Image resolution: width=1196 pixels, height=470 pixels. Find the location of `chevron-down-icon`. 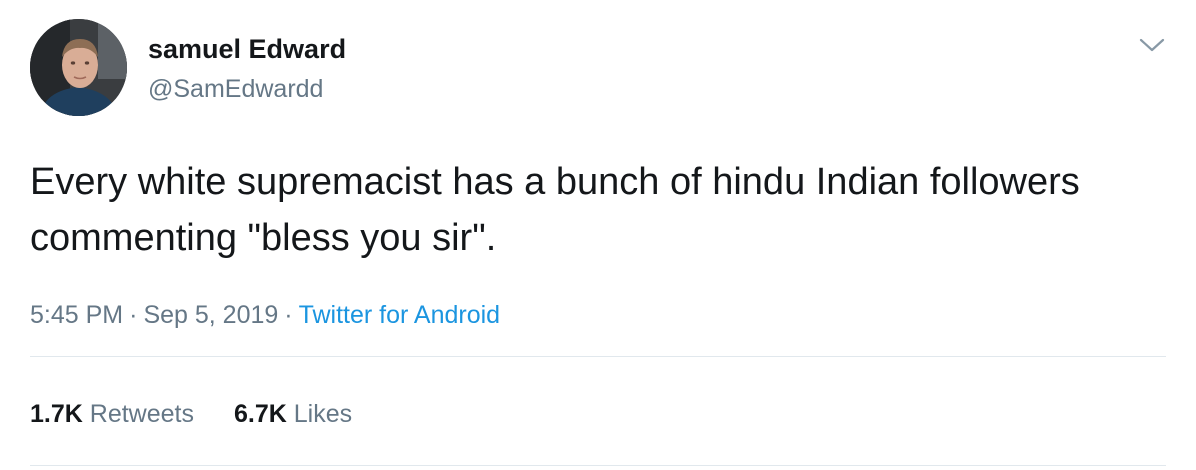

chevron-down-icon is located at coordinates (1152, 45).